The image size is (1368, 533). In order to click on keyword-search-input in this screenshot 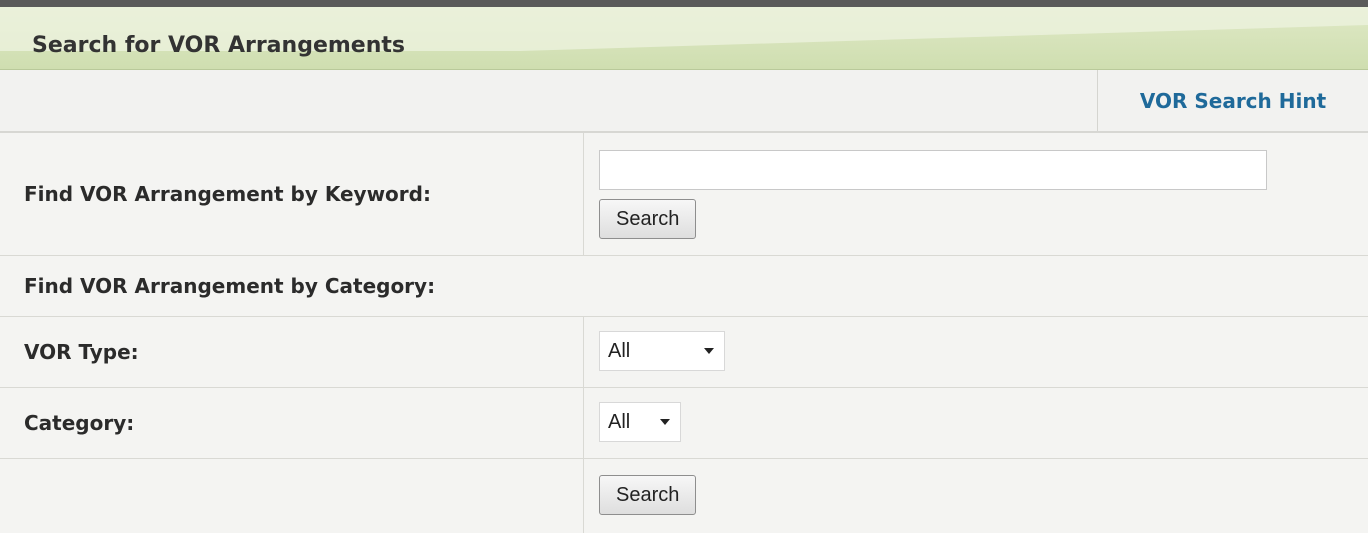, I will do `click(933, 170)`.